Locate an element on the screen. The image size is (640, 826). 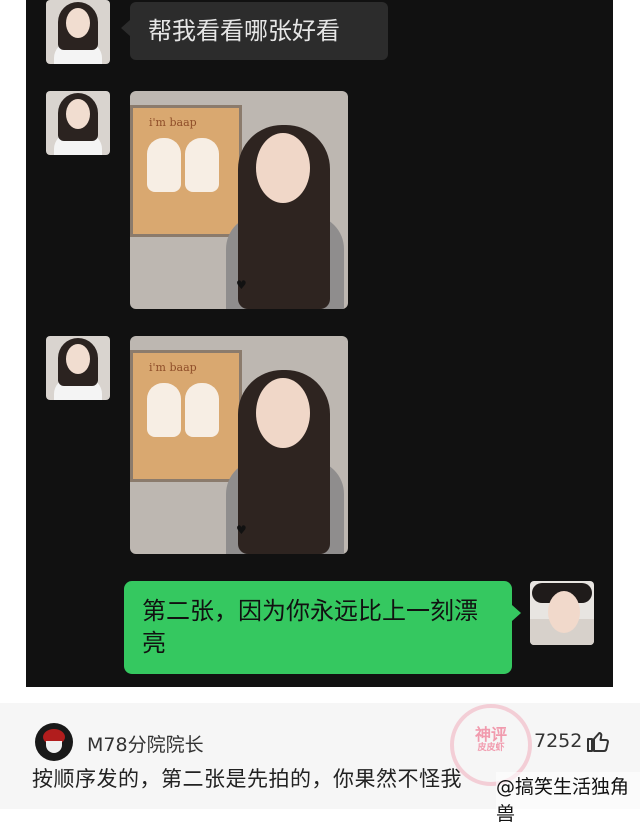
photo-message-1: i'm baap ♥ is located at coordinates (239, 200).